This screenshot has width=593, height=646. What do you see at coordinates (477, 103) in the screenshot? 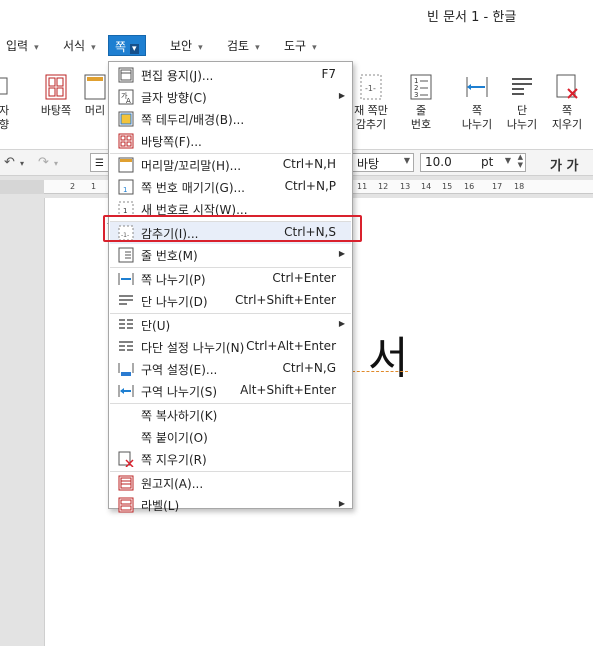
I see `ribbon-page-break-button: 쪽 나누기` at bounding box center [477, 103].